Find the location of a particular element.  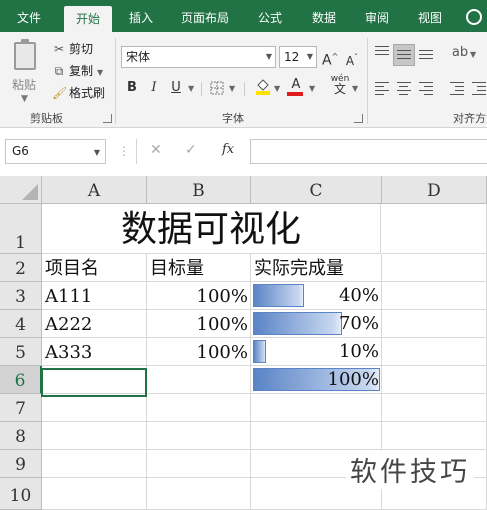

tab-view: 视图 is located at coordinates (430, 16).